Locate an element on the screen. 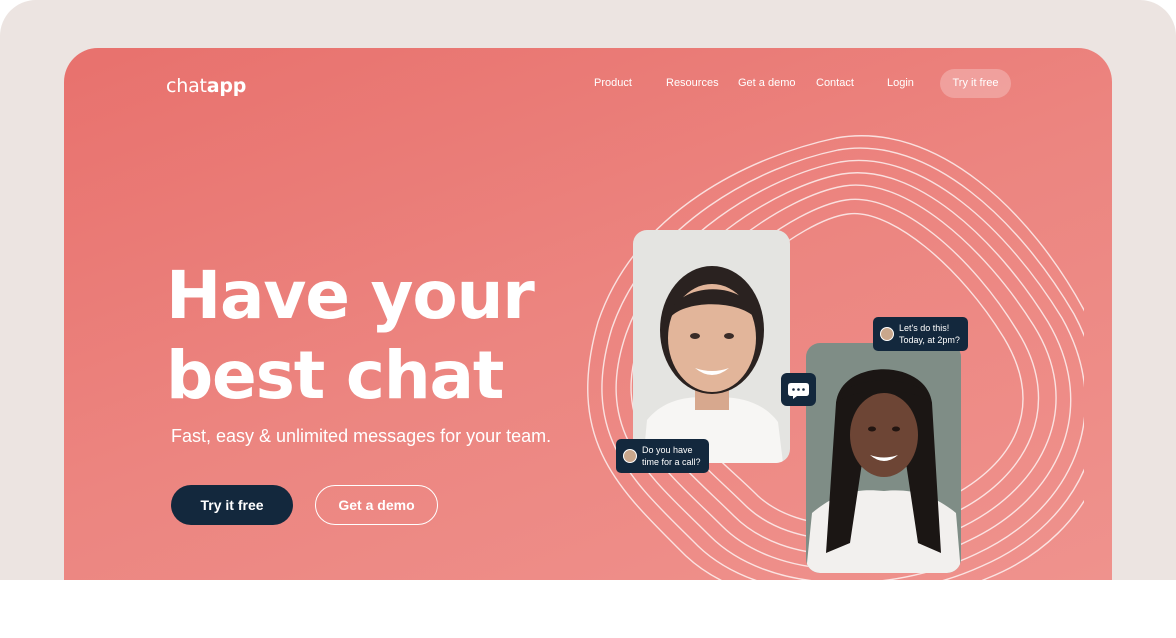 This screenshot has width=1176, height=638. nav-try-free-button: Try it free is located at coordinates (975, 83).